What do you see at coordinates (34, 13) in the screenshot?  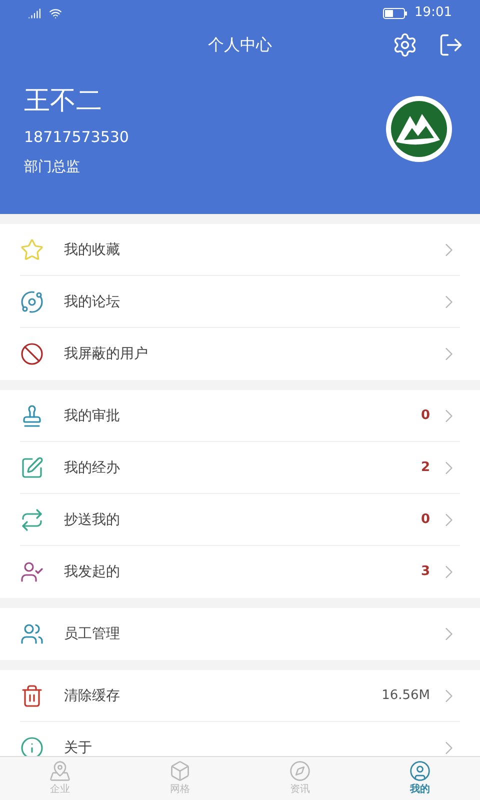 I see `signal-icon` at bounding box center [34, 13].